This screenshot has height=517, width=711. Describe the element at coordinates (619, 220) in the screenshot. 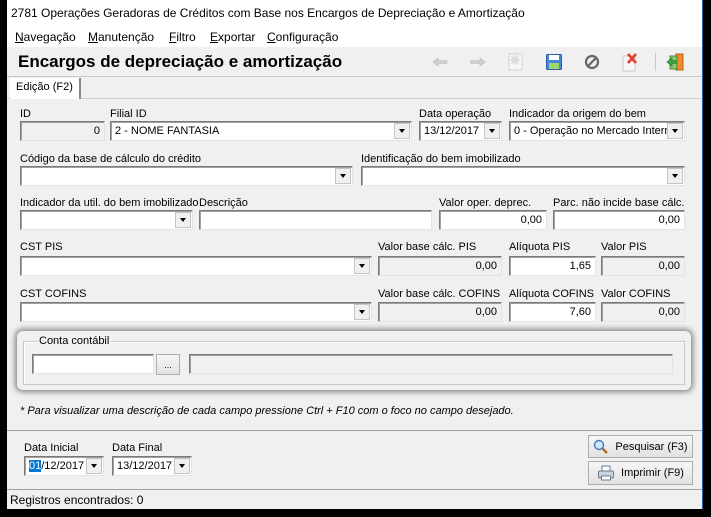

I see `parc-nao-incide-input: 0,00` at that location.